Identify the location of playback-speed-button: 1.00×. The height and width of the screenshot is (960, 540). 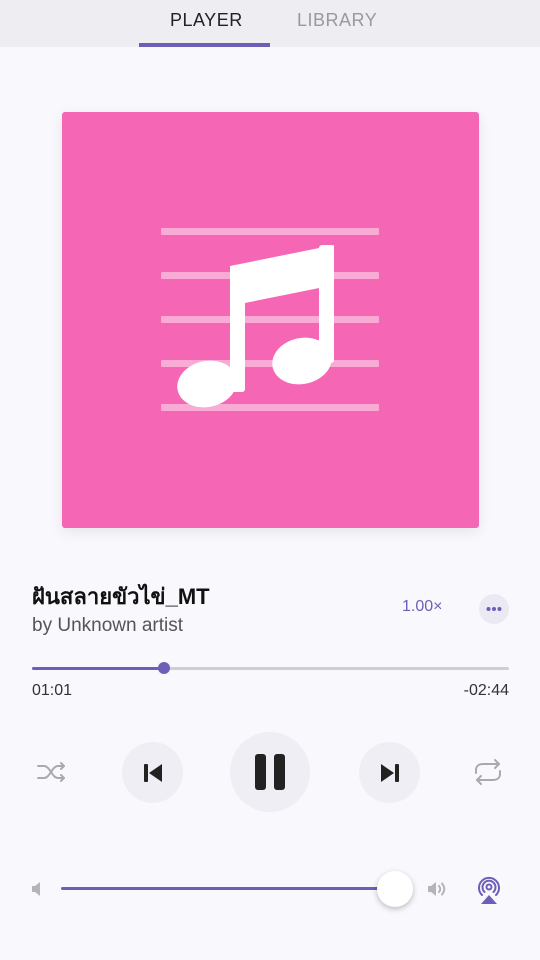
(422, 607).